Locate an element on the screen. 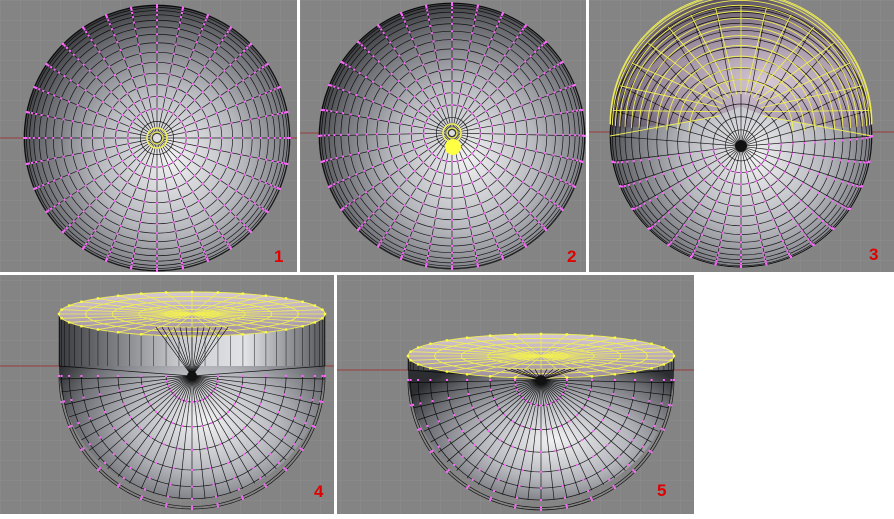 Image resolution: width=894 pixels, height=519 pixels. selected-vertex-dot is located at coordinates (453, 147).